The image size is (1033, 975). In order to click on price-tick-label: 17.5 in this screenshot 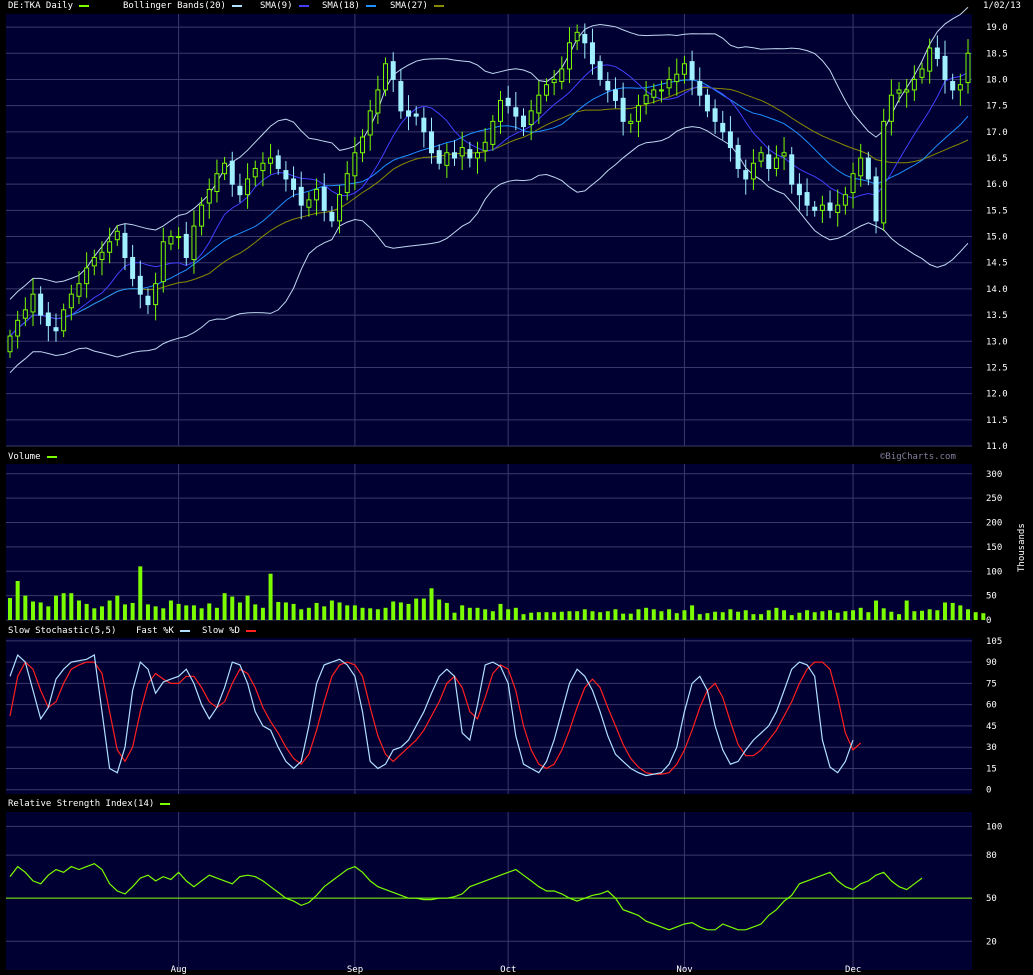, I will do `click(997, 107)`.